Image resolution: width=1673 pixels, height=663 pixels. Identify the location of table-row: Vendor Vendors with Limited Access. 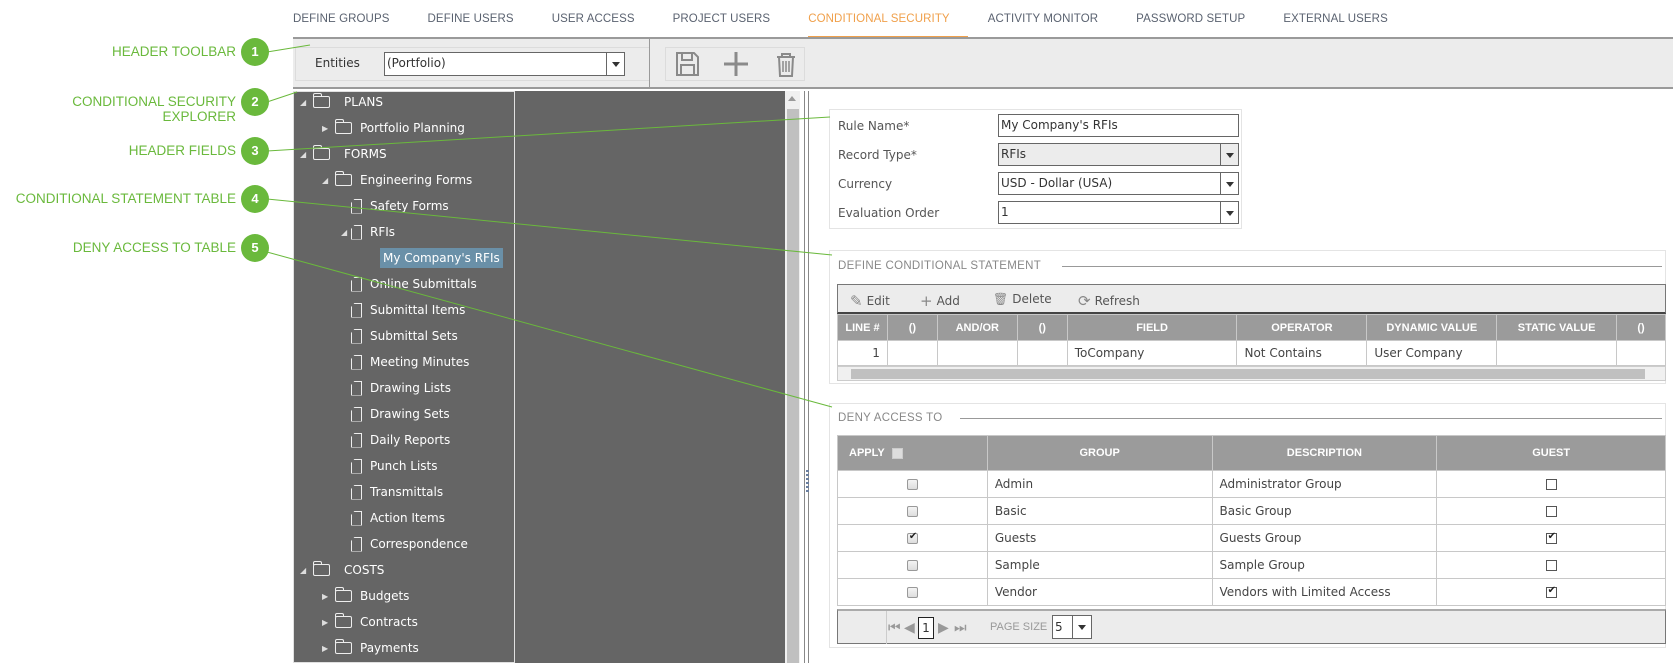
(1251, 592).